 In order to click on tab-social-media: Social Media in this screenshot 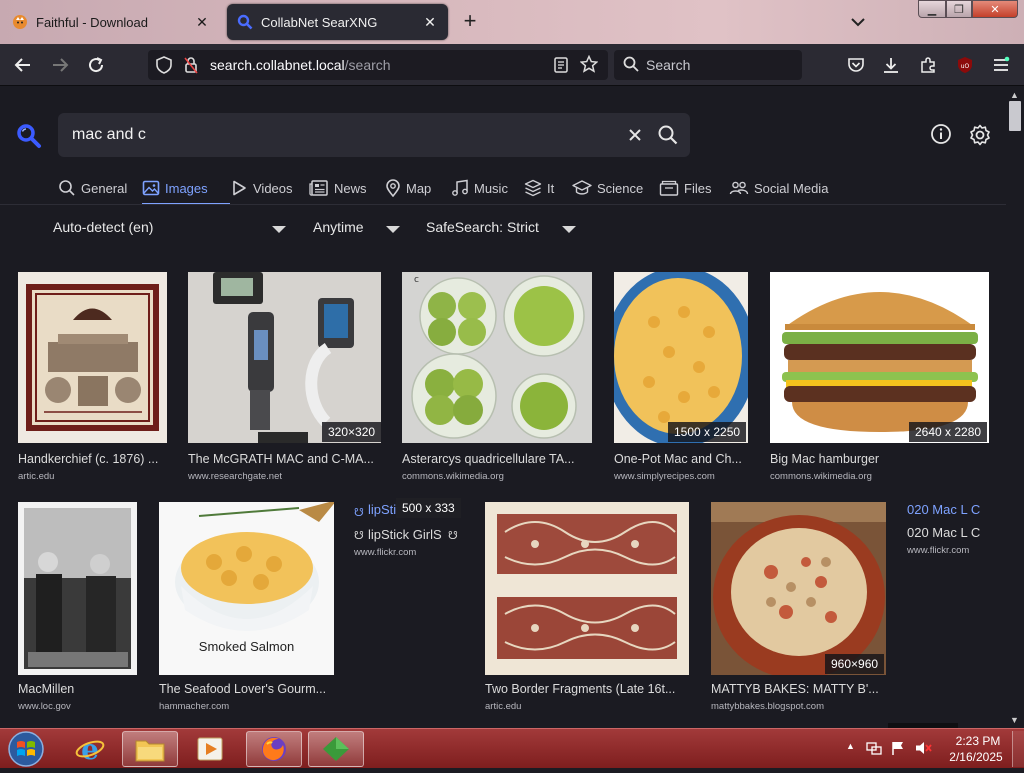, I will do `click(784, 188)`.